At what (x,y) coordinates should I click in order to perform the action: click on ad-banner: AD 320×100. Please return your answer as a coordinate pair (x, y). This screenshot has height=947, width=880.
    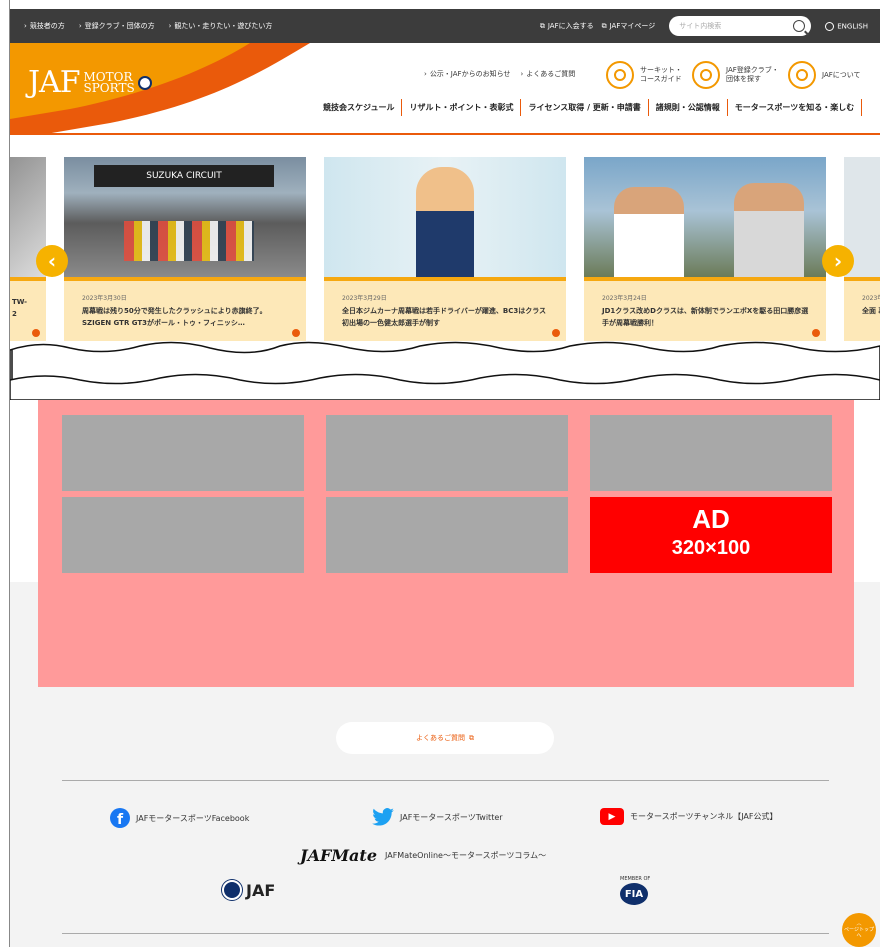
    Looking at the image, I should click on (711, 535).